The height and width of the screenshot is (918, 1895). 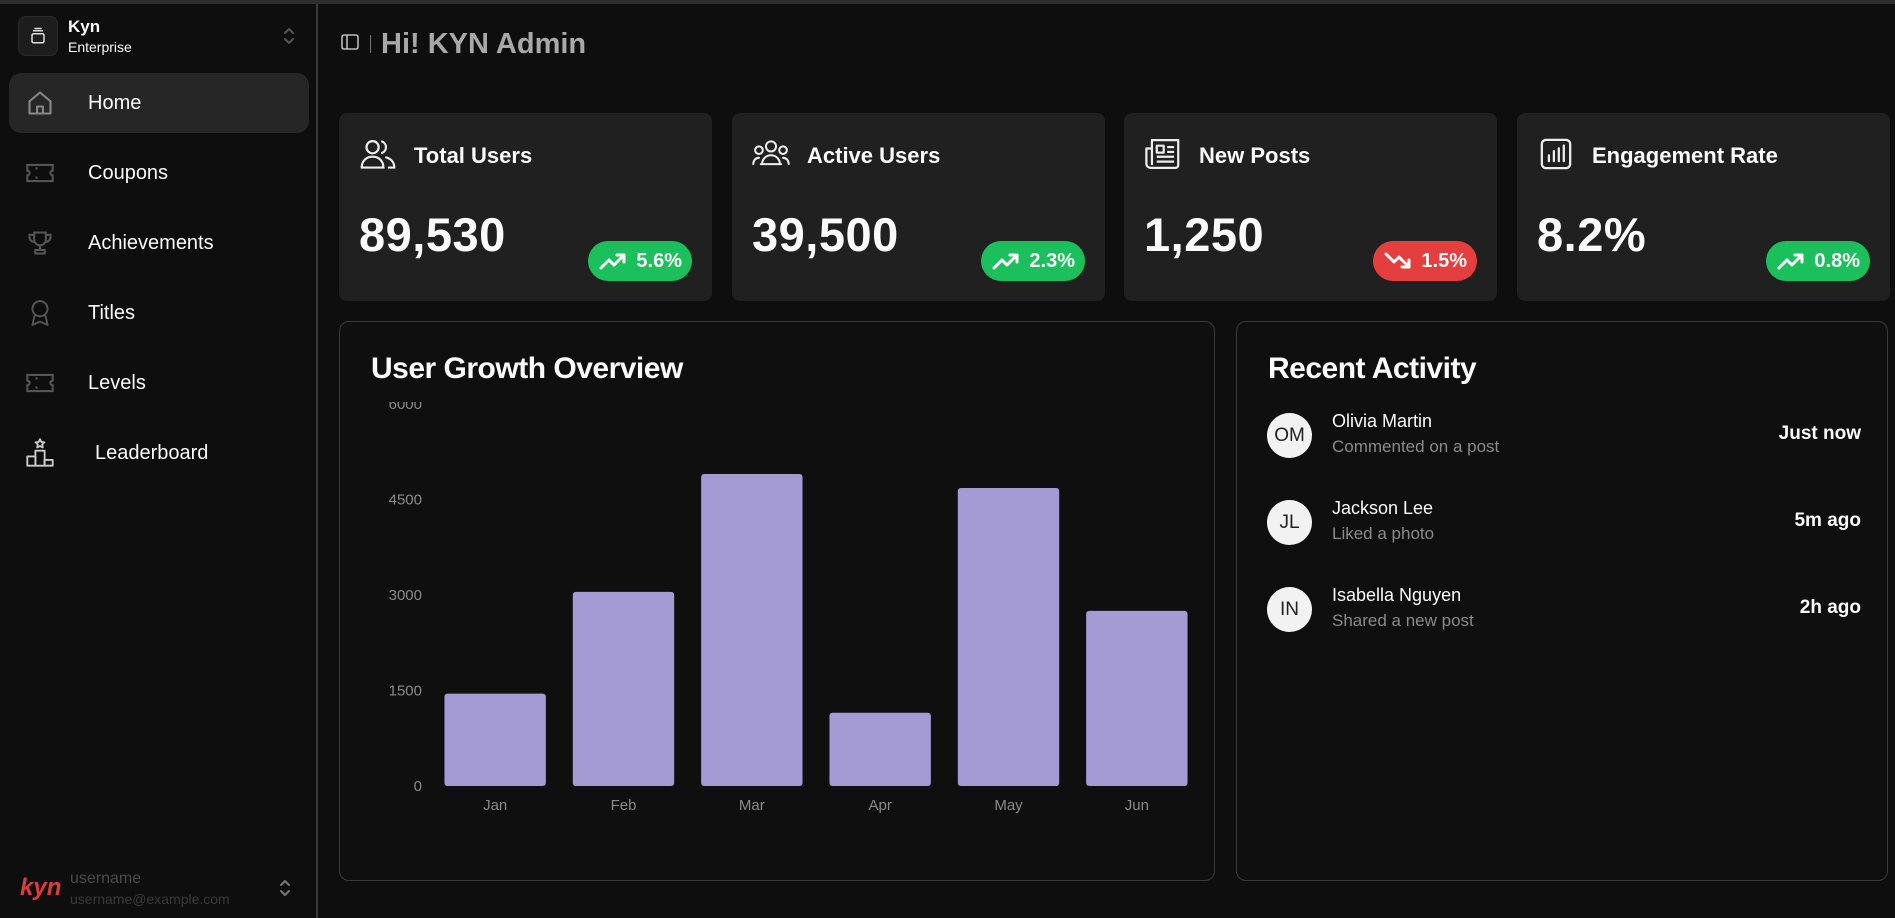 What do you see at coordinates (1383, 508) in the screenshot?
I see `activity-user-name: Jackson Lee` at bounding box center [1383, 508].